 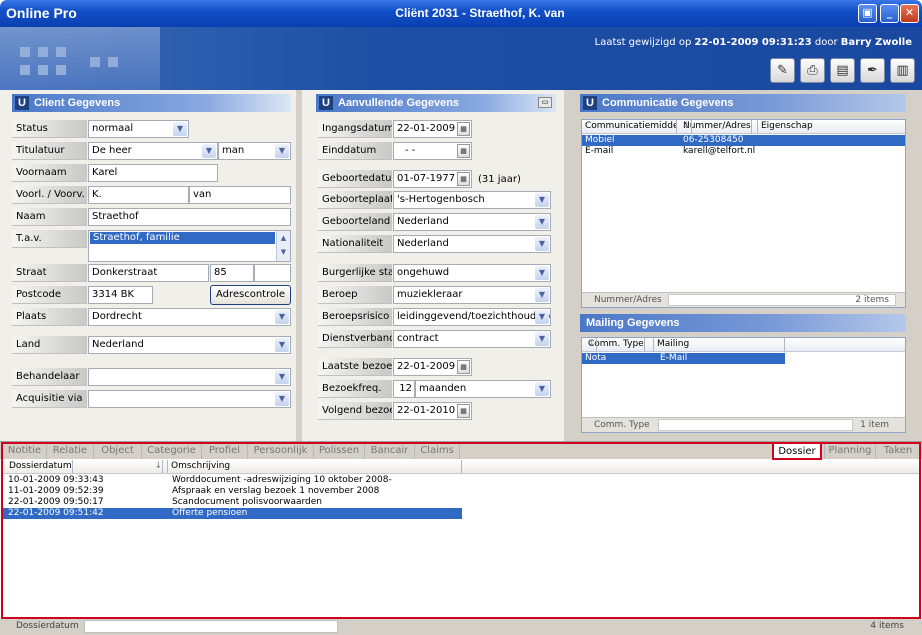 I want to click on geboorteplaats-label: Geboorteplaats, so click(x=355, y=200).